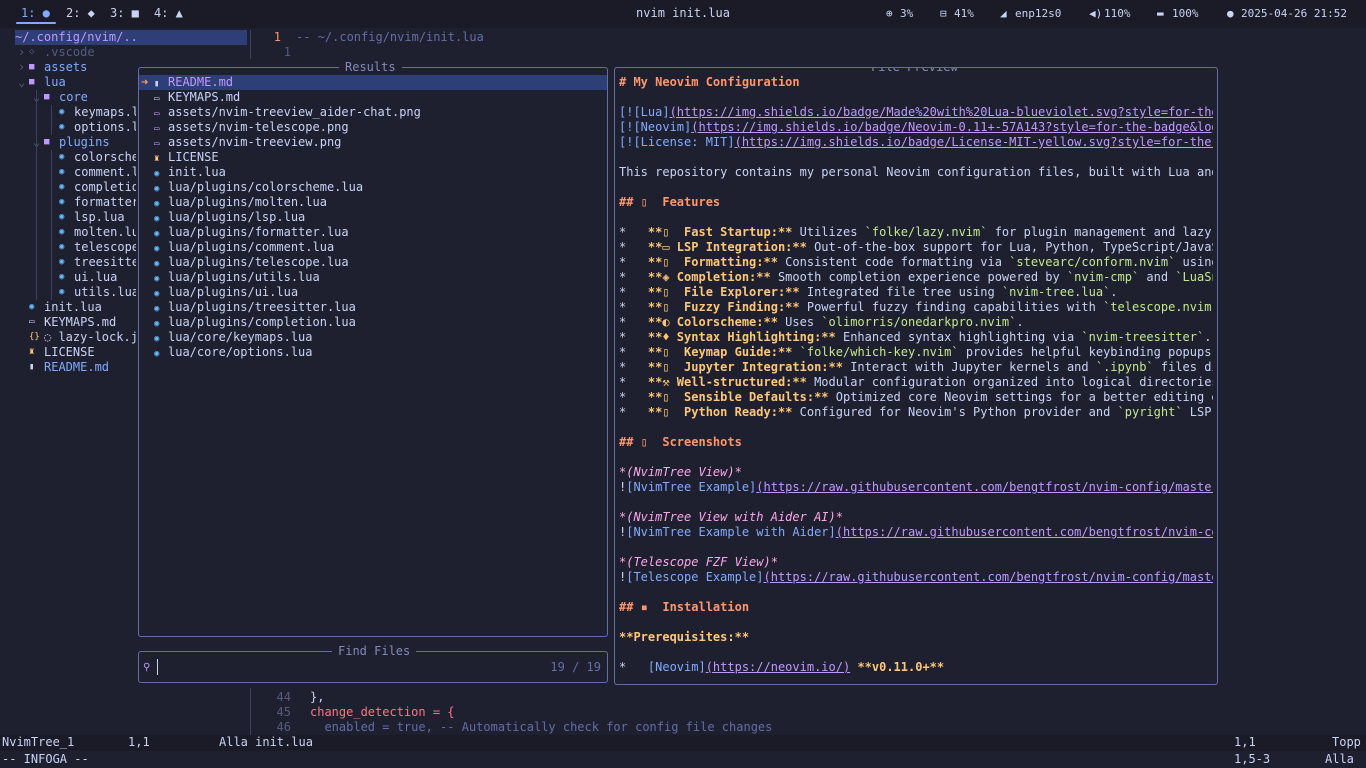 Image resolution: width=1366 pixels, height=768 pixels. I want to click on result-item-label: lua/plugins/molten.lua, so click(247, 202).